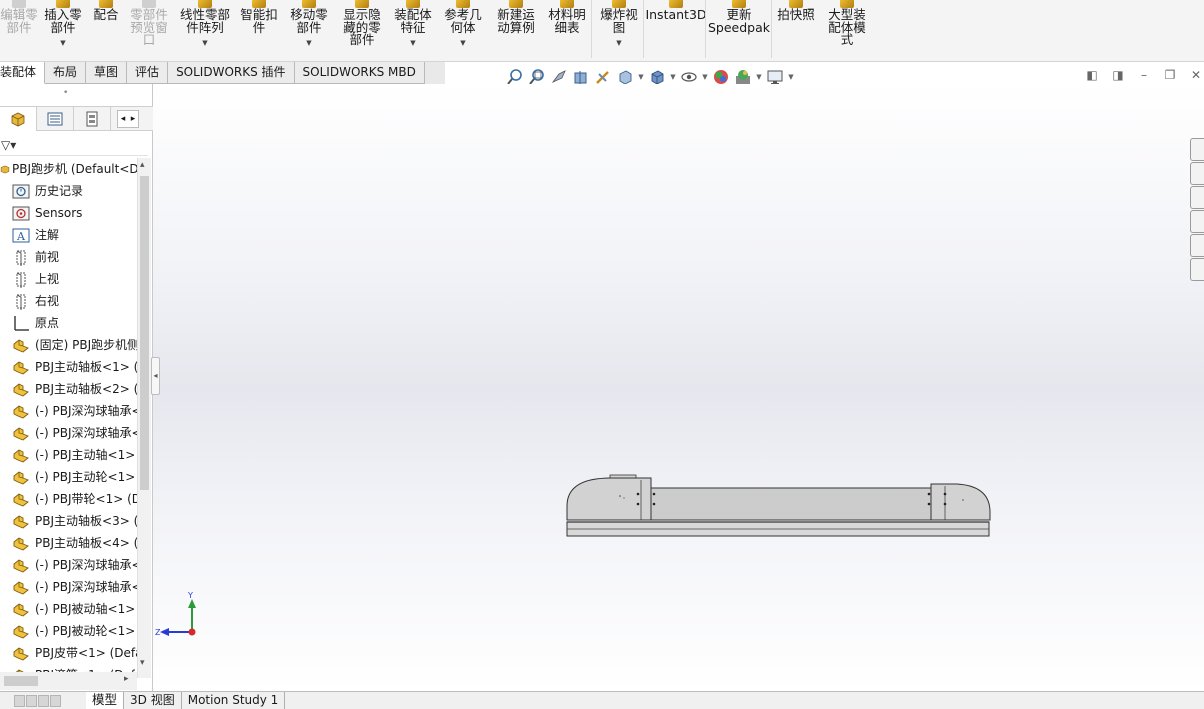  Describe the element at coordinates (68, 279) in the screenshot. I see `tree-item: 上视` at that location.